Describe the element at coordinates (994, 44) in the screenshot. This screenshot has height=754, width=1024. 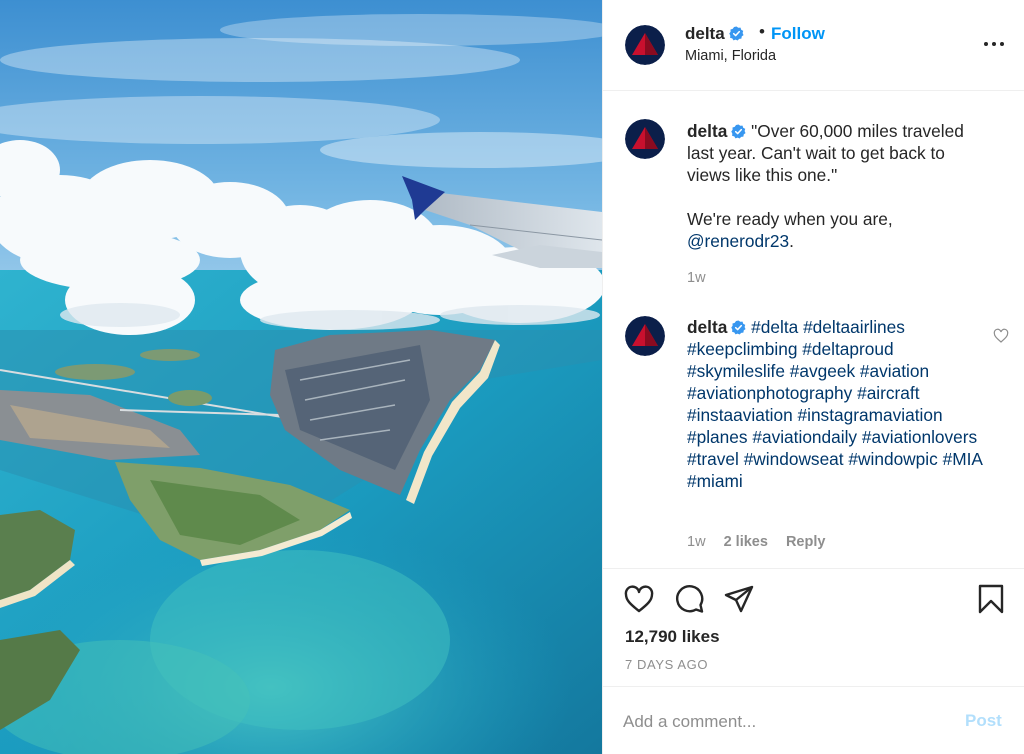
I see `more-options-icon` at that location.